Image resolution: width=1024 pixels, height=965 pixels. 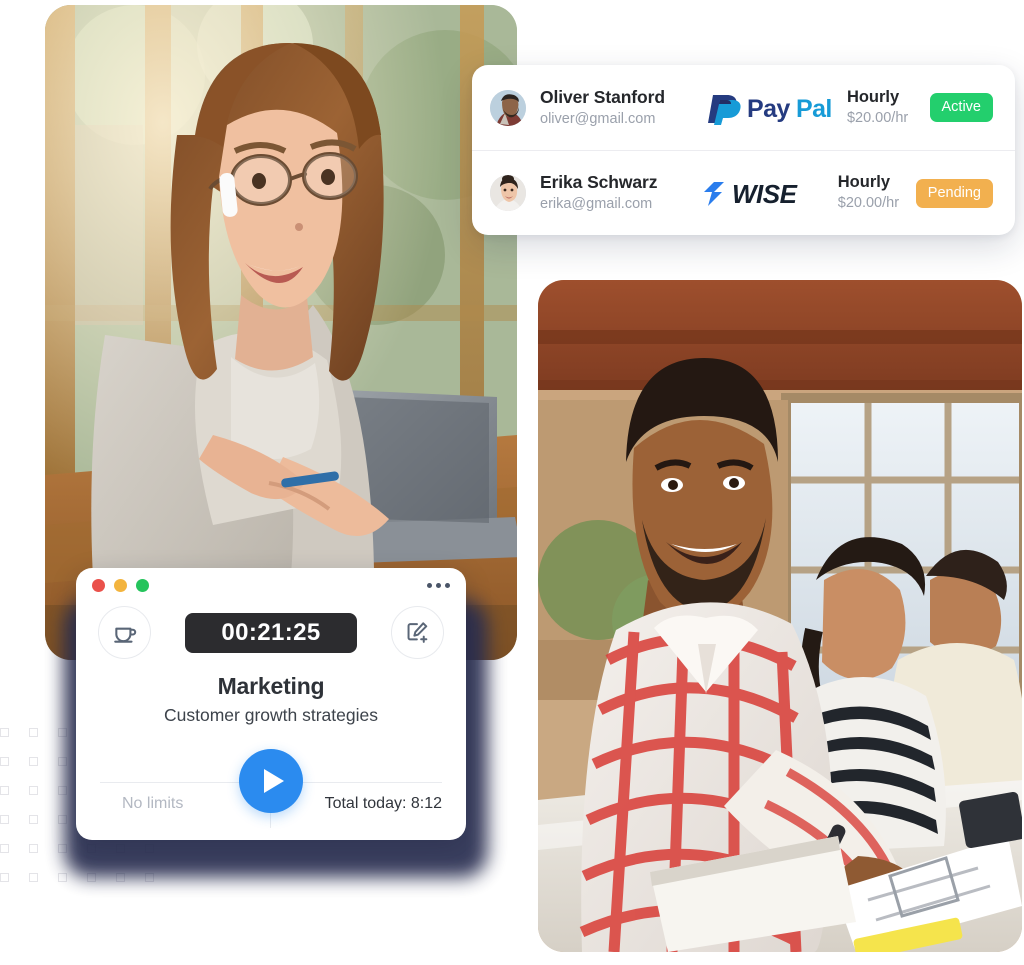 What do you see at coordinates (438, 585) in the screenshot?
I see `more-options-icon` at bounding box center [438, 585].